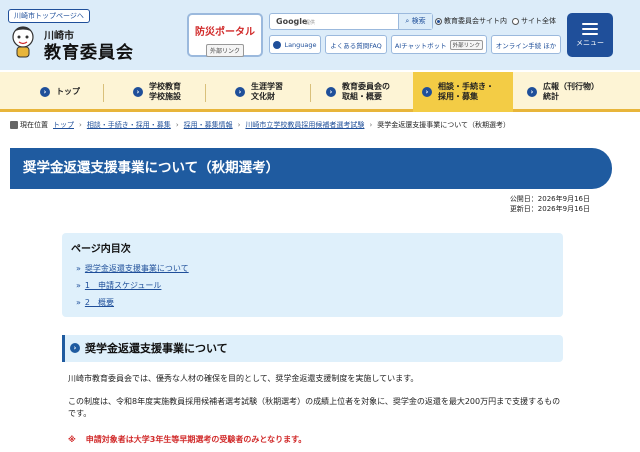 Image resolution: width=640 pixels, height=452 pixels. Describe the element at coordinates (49, 16) in the screenshot. I see `city-top-link: 川崎市トップページへ` at that location.